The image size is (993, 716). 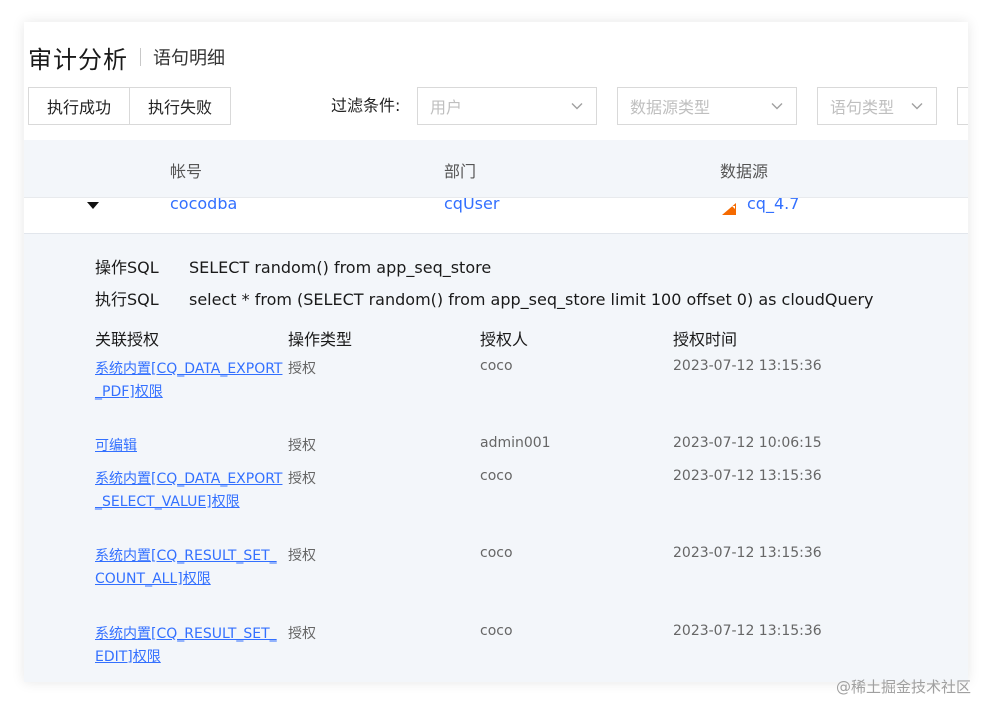 What do you see at coordinates (862, 107) in the screenshot?
I see `statement-type-placeholder: 语句类型` at bounding box center [862, 107].